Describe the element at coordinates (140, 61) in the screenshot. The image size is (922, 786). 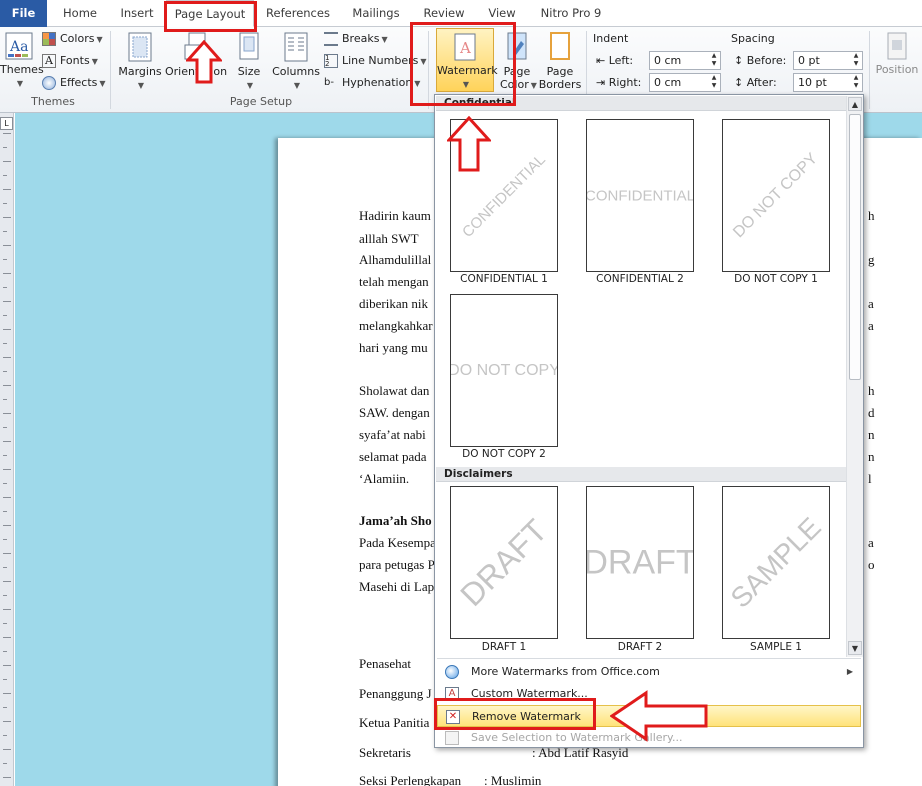
I see `margins-button: Margins ▼` at that location.